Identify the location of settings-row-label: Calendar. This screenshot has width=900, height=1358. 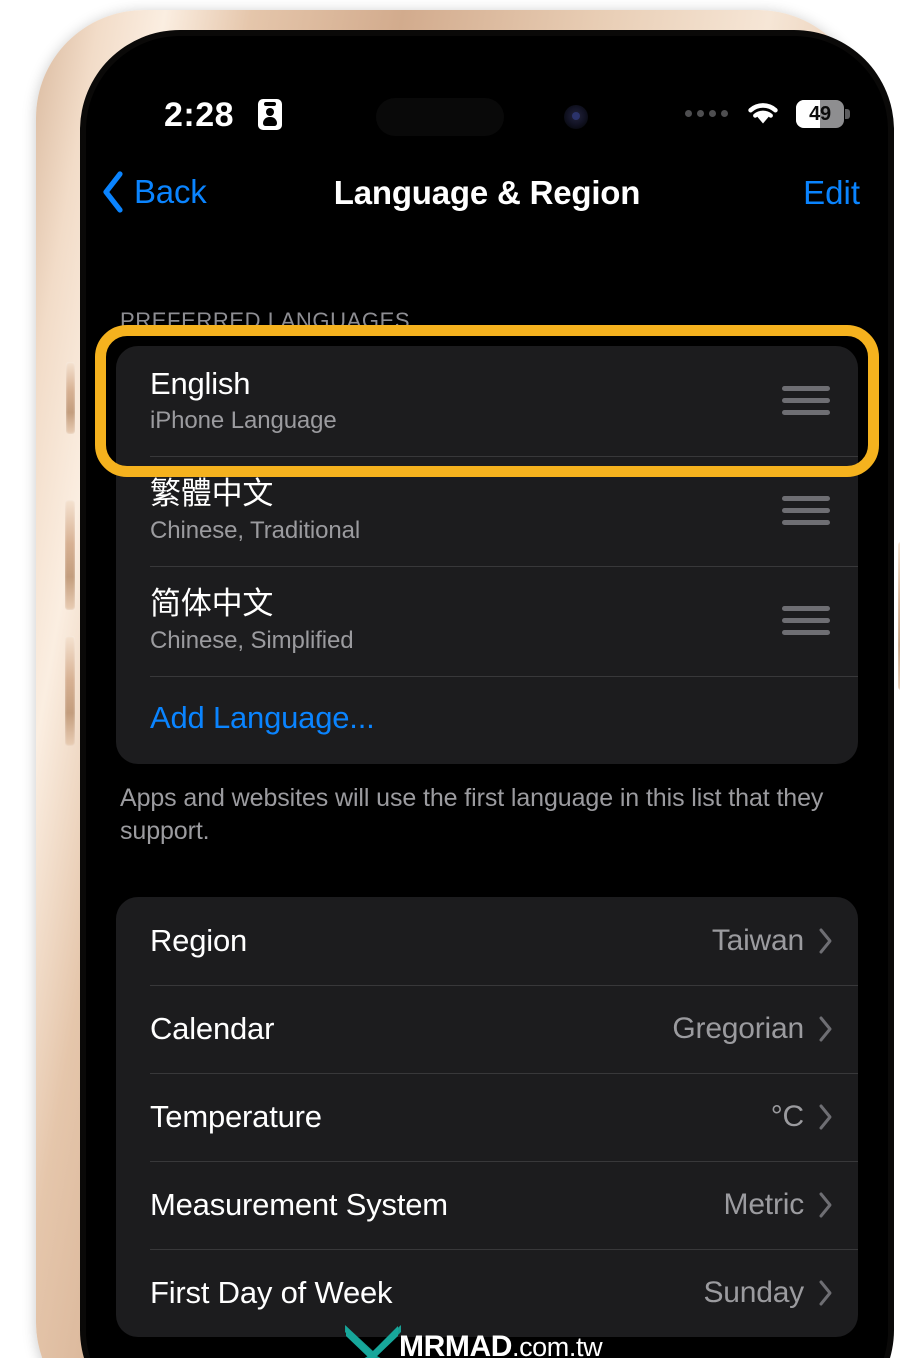
(212, 1028).